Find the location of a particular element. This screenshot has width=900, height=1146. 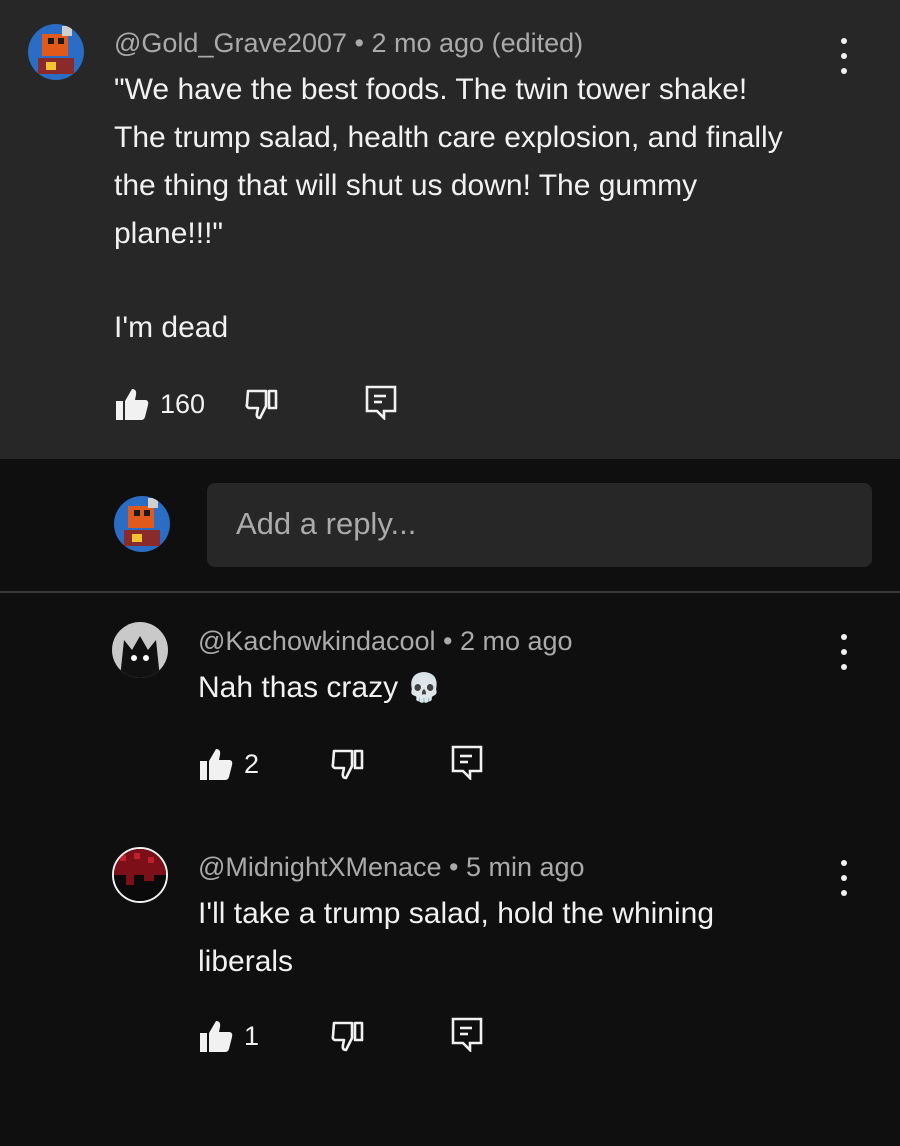

comment-text-line: I'm dead is located at coordinates (171, 327).